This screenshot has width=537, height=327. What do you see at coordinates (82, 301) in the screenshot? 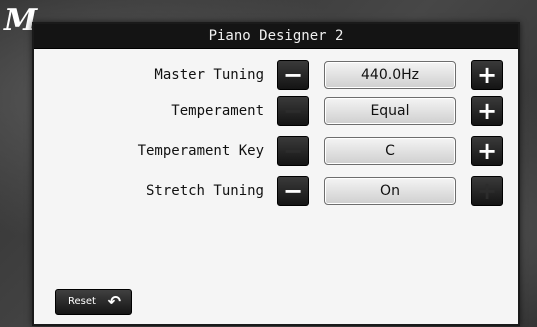
I see `reset-label: Reset` at bounding box center [82, 301].